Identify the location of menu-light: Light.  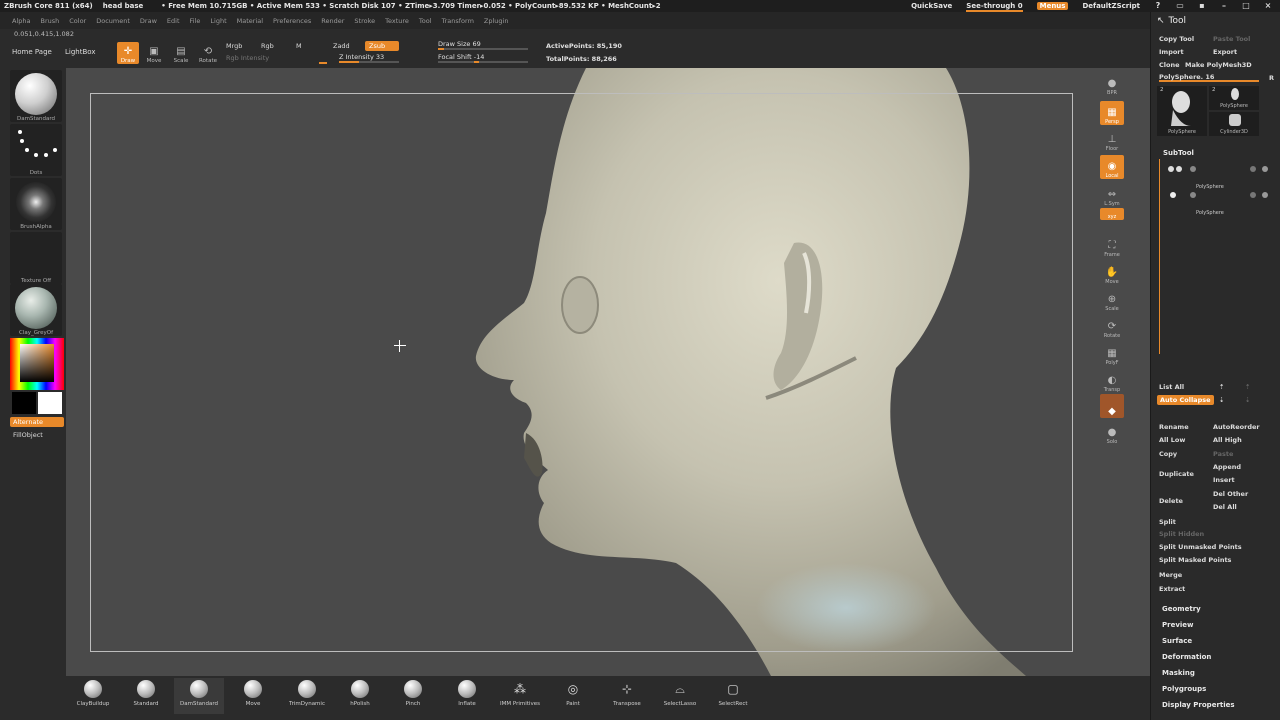
(218, 21).